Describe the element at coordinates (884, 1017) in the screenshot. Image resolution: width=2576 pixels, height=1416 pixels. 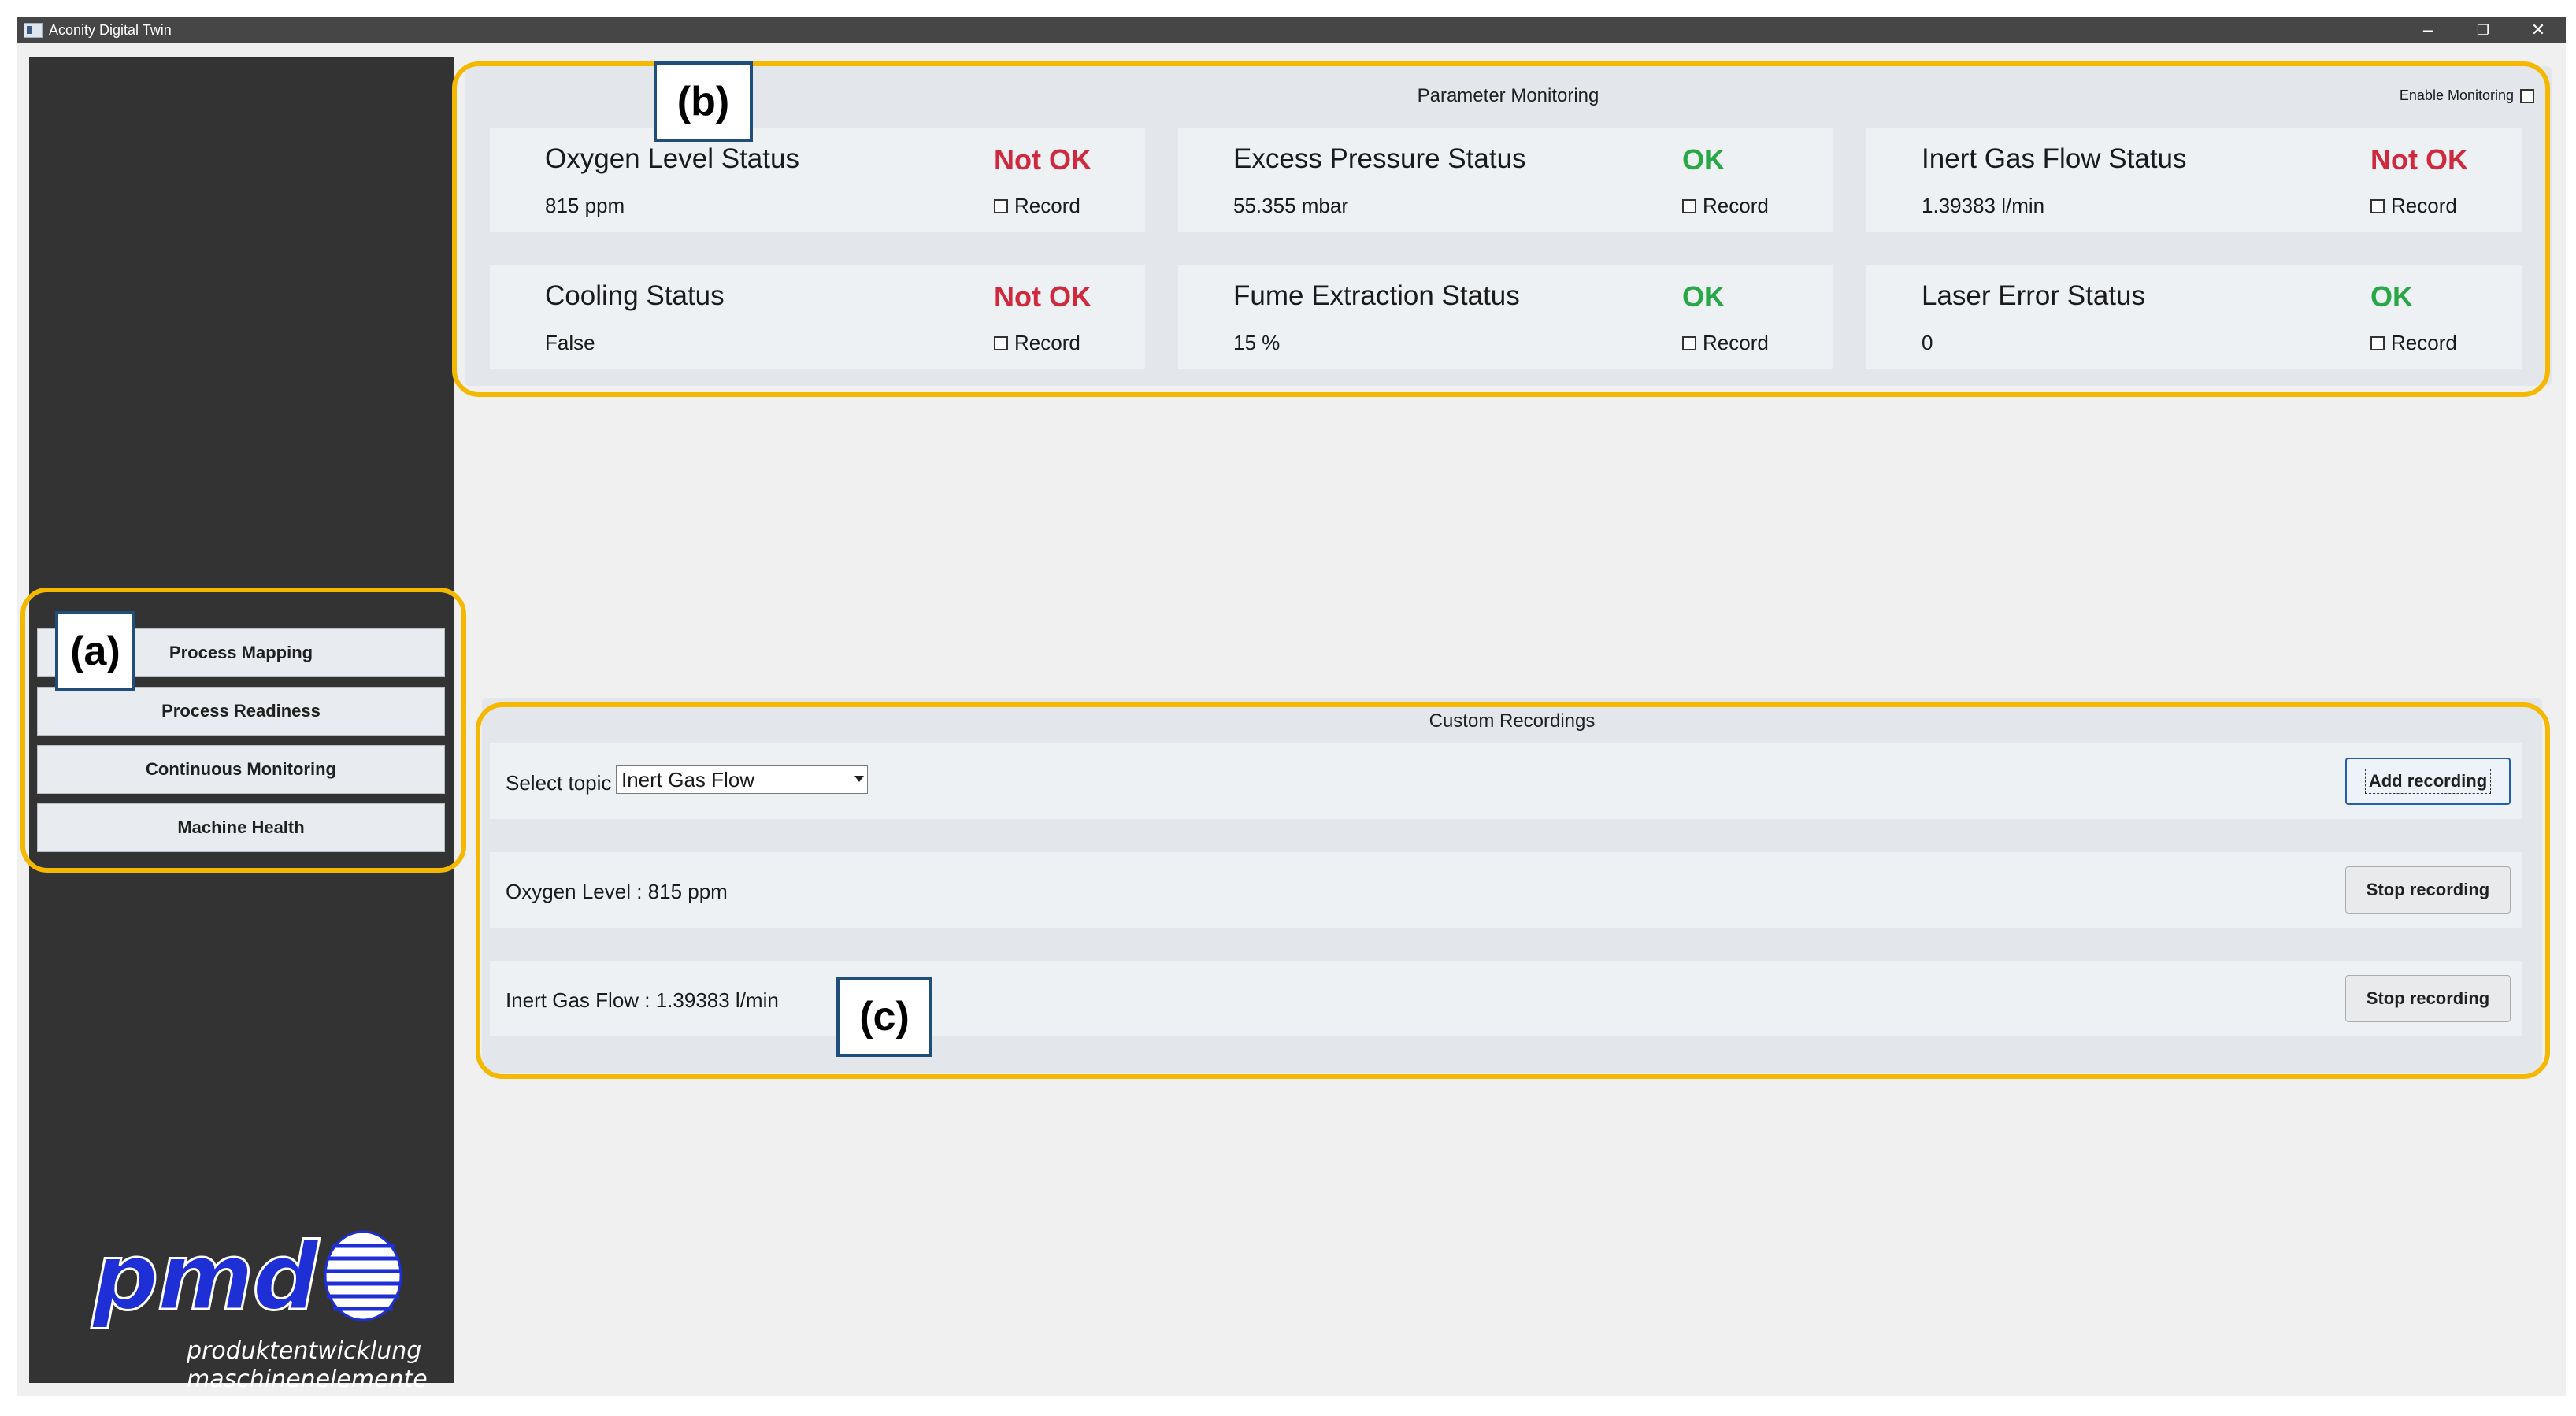
I see `annotation-label-c: (c)` at that location.